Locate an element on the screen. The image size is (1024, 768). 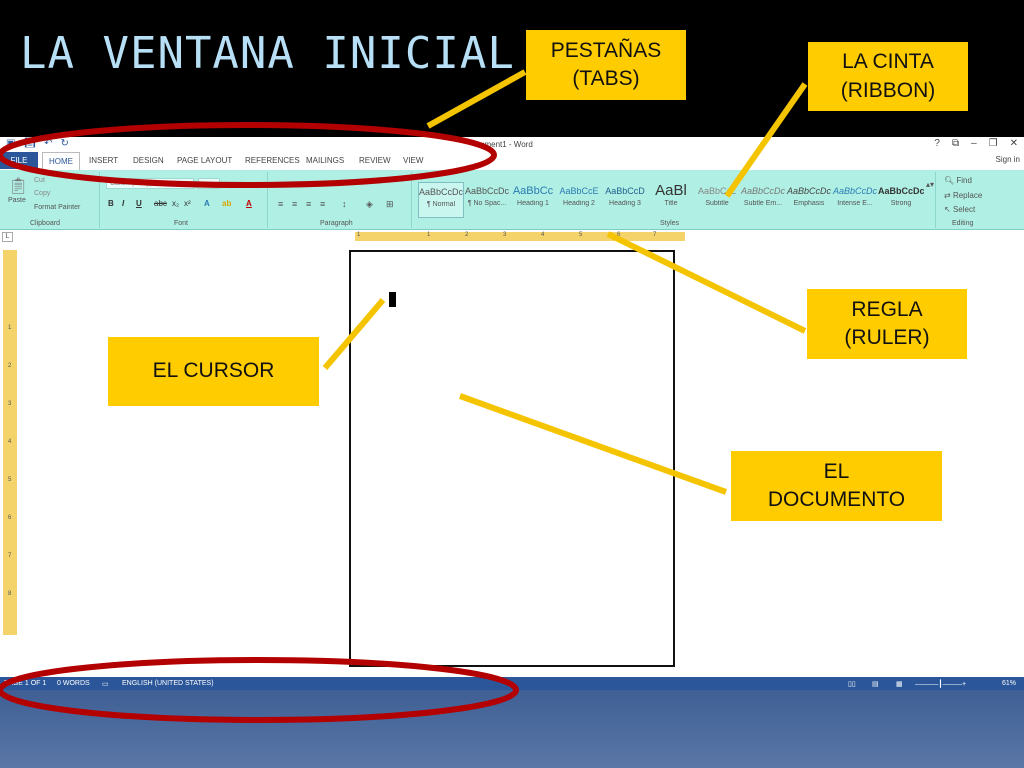
tab-home: HOME is located at coordinates (61, 161).